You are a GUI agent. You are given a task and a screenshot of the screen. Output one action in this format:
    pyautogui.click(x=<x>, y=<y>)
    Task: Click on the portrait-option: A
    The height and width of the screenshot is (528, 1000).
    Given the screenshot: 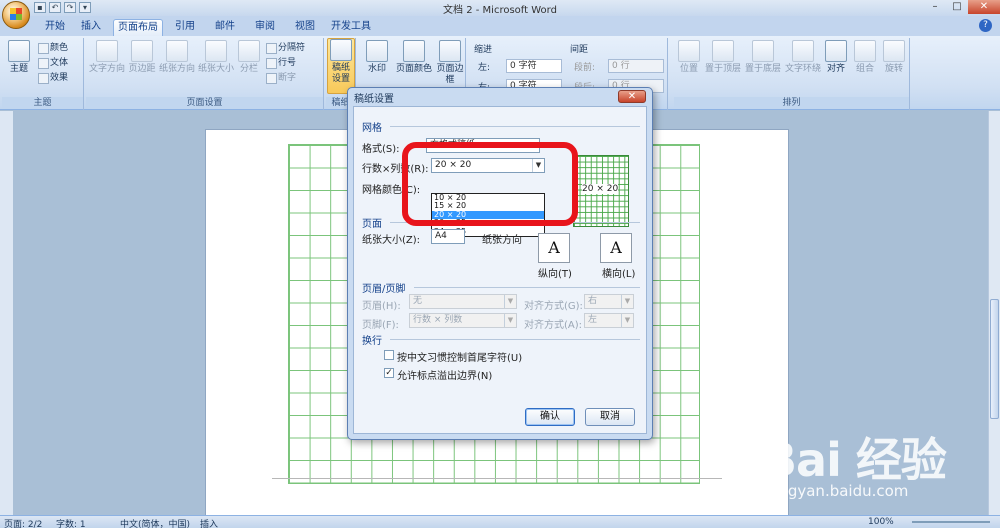 What is the action you would take?
    pyautogui.click(x=554, y=248)
    